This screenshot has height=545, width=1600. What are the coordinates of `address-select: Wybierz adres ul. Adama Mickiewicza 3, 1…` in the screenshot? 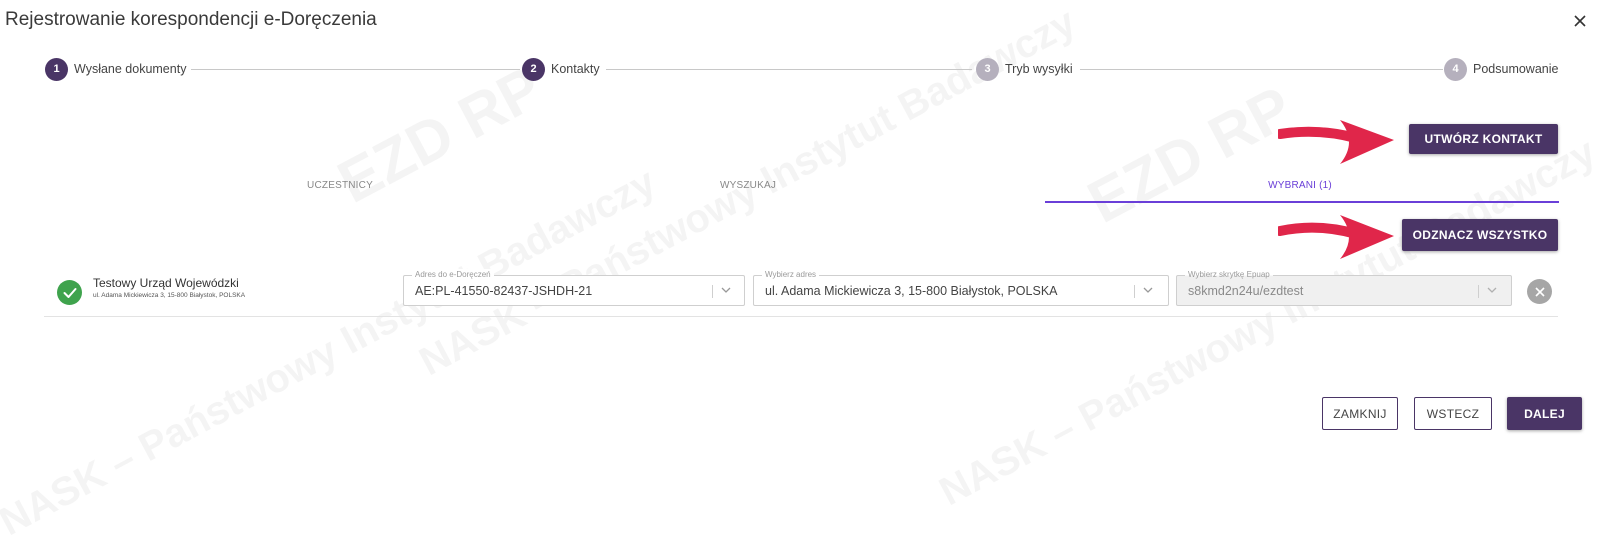 It's located at (961, 287).